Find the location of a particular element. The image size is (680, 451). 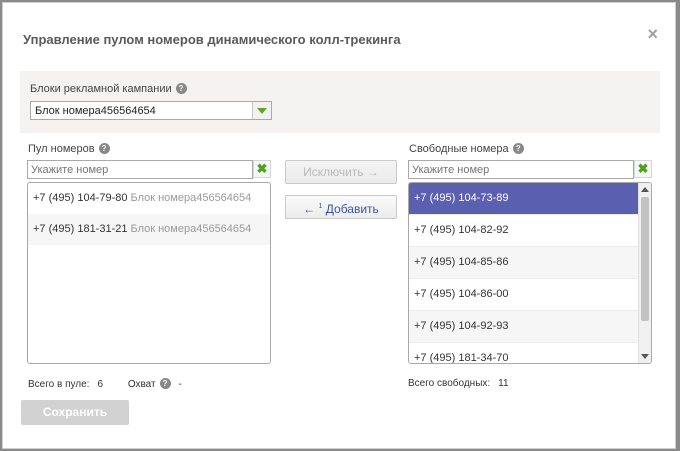

arrow-left-icon: ← is located at coordinates (309, 209).